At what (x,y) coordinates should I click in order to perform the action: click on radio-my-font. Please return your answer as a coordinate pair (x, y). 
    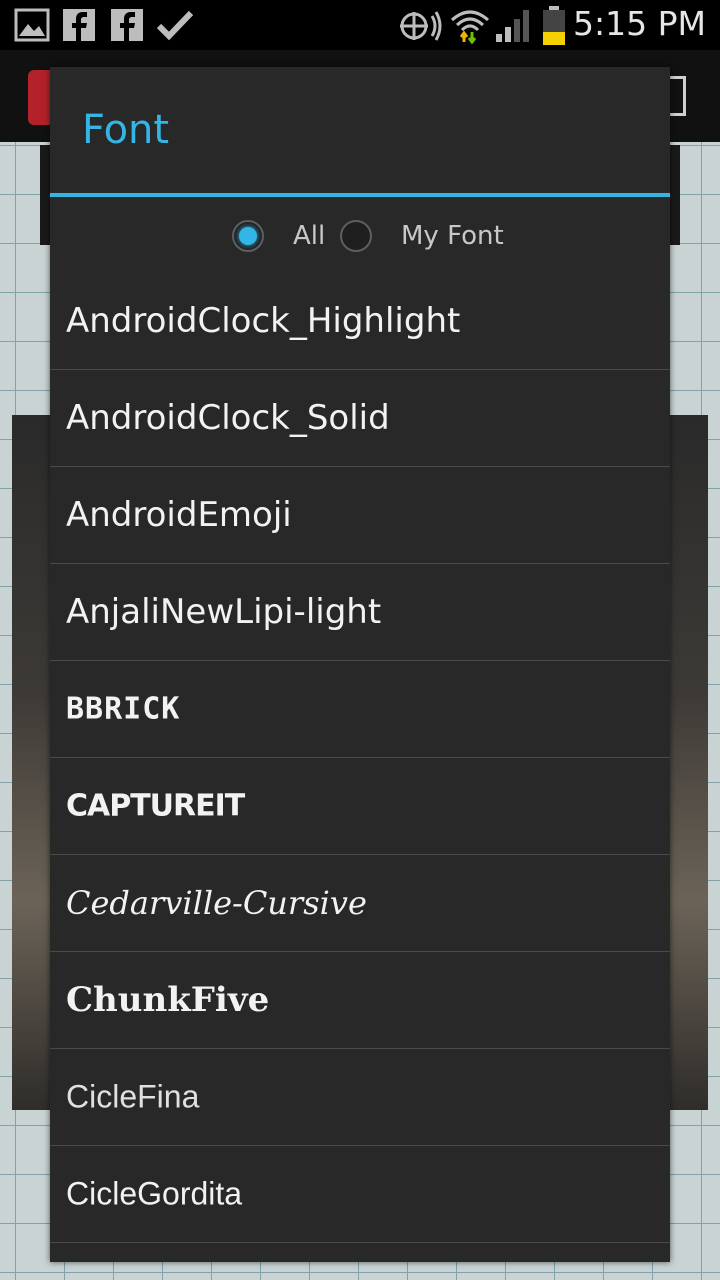
    Looking at the image, I should click on (356, 236).